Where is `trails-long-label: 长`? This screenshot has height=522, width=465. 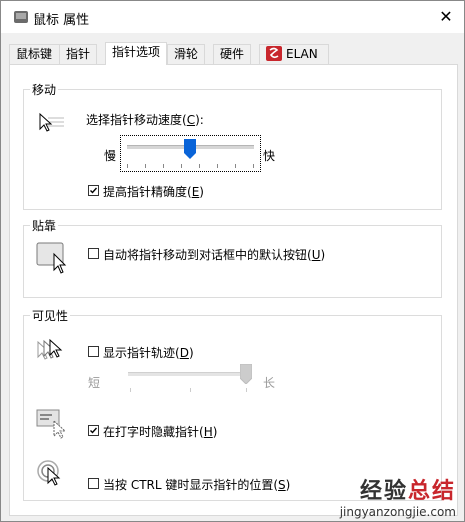
trails-long-label: 长 is located at coordinates (269, 383).